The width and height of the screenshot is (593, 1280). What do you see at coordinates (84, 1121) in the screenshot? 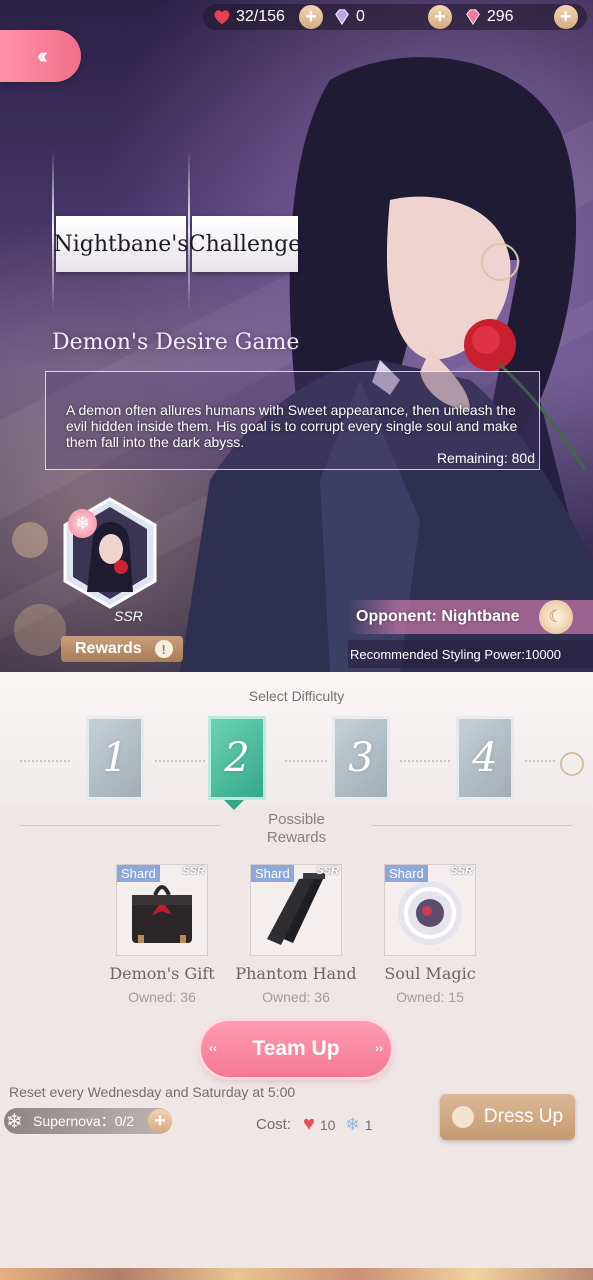
I see `supernova-label: Supernova：0/2` at bounding box center [84, 1121].